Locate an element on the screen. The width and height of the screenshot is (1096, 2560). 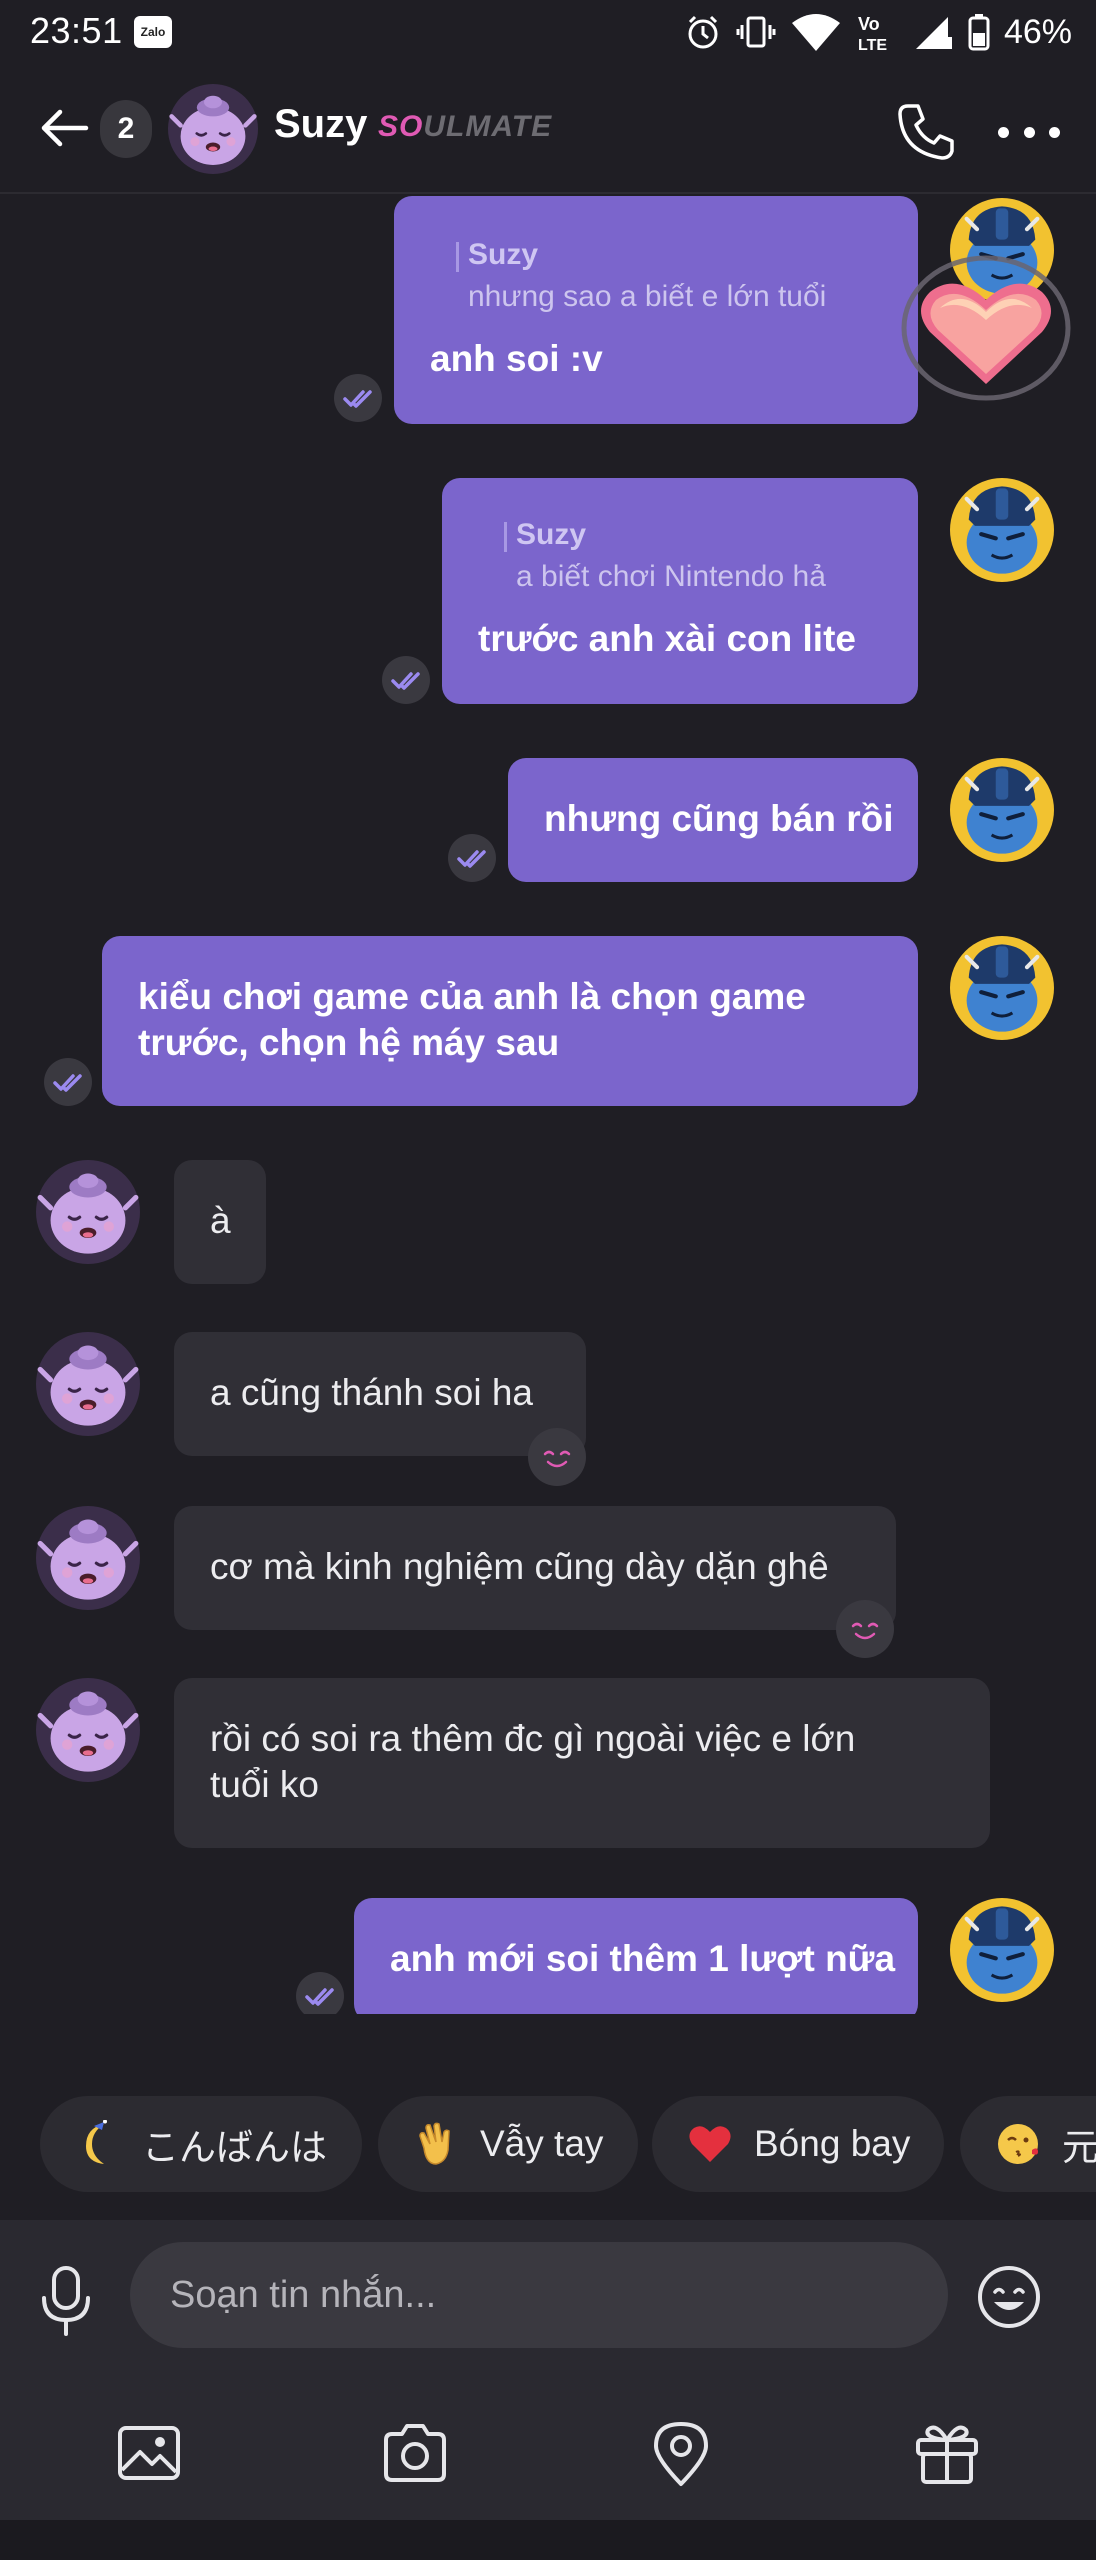
reply-quote-text: a biết chơi Nintendo hả is located at coordinates (671, 576).